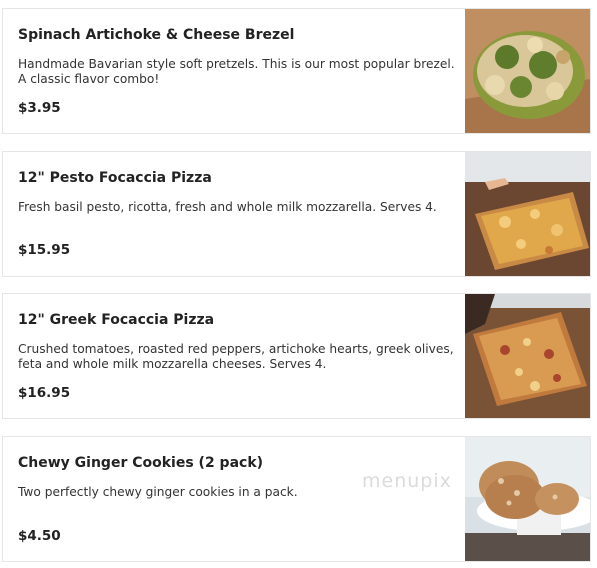  Describe the element at coordinates (39, 536) in the screenshot. I see `menu-item-price: $4.50` at that location.